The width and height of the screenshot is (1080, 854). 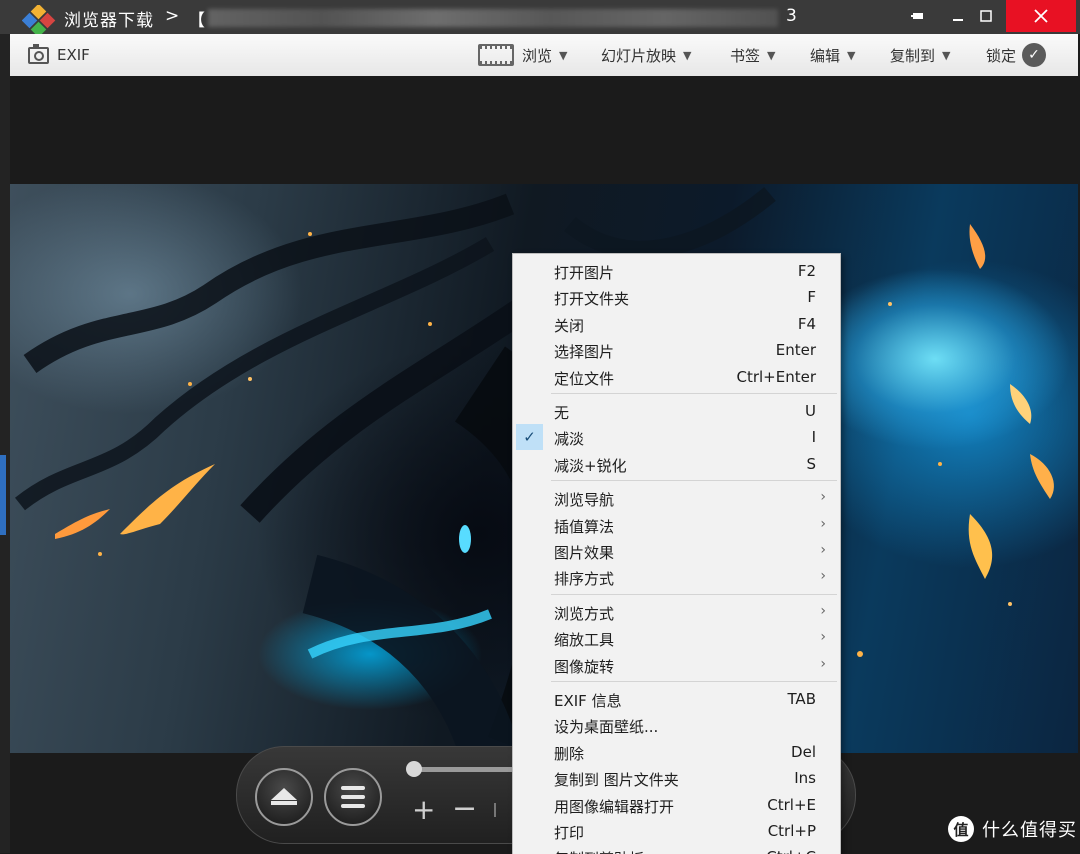 What do you see at coordinates (676, 638) in the screenshot?
I see `menu-item: 缩放工具 ›` at bounding box center [676, 638].